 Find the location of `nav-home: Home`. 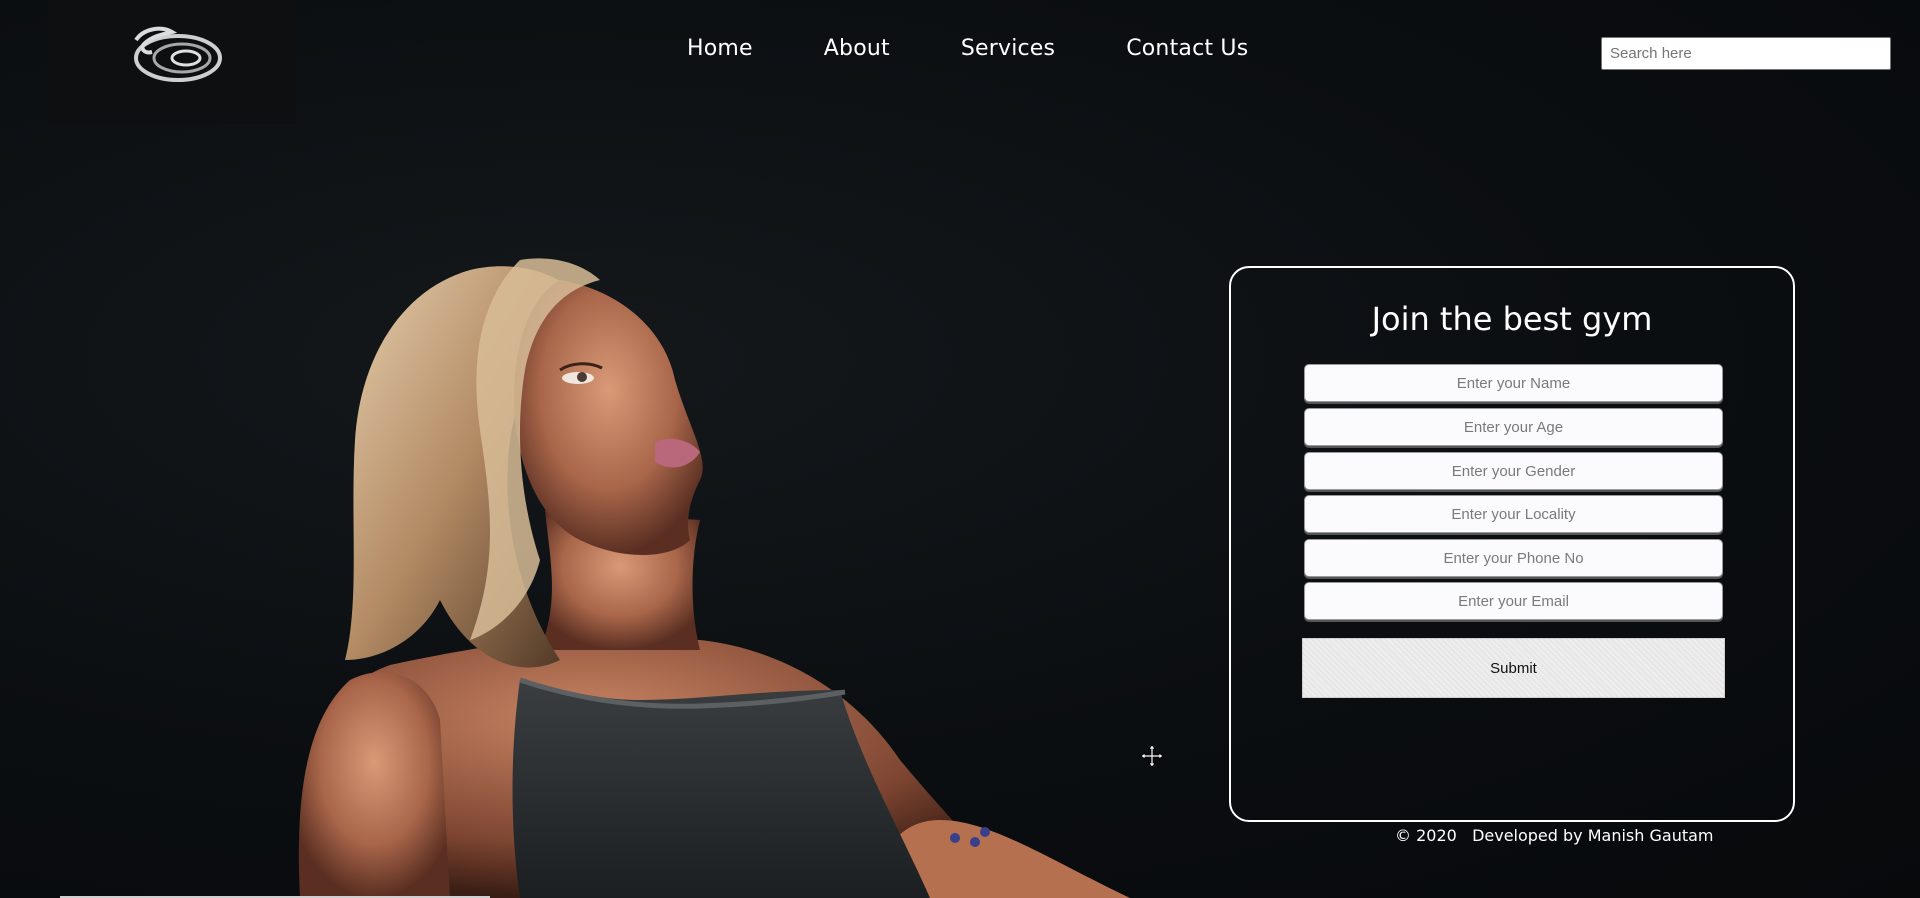

nav-home: Home is located at coordinates (720, 48).